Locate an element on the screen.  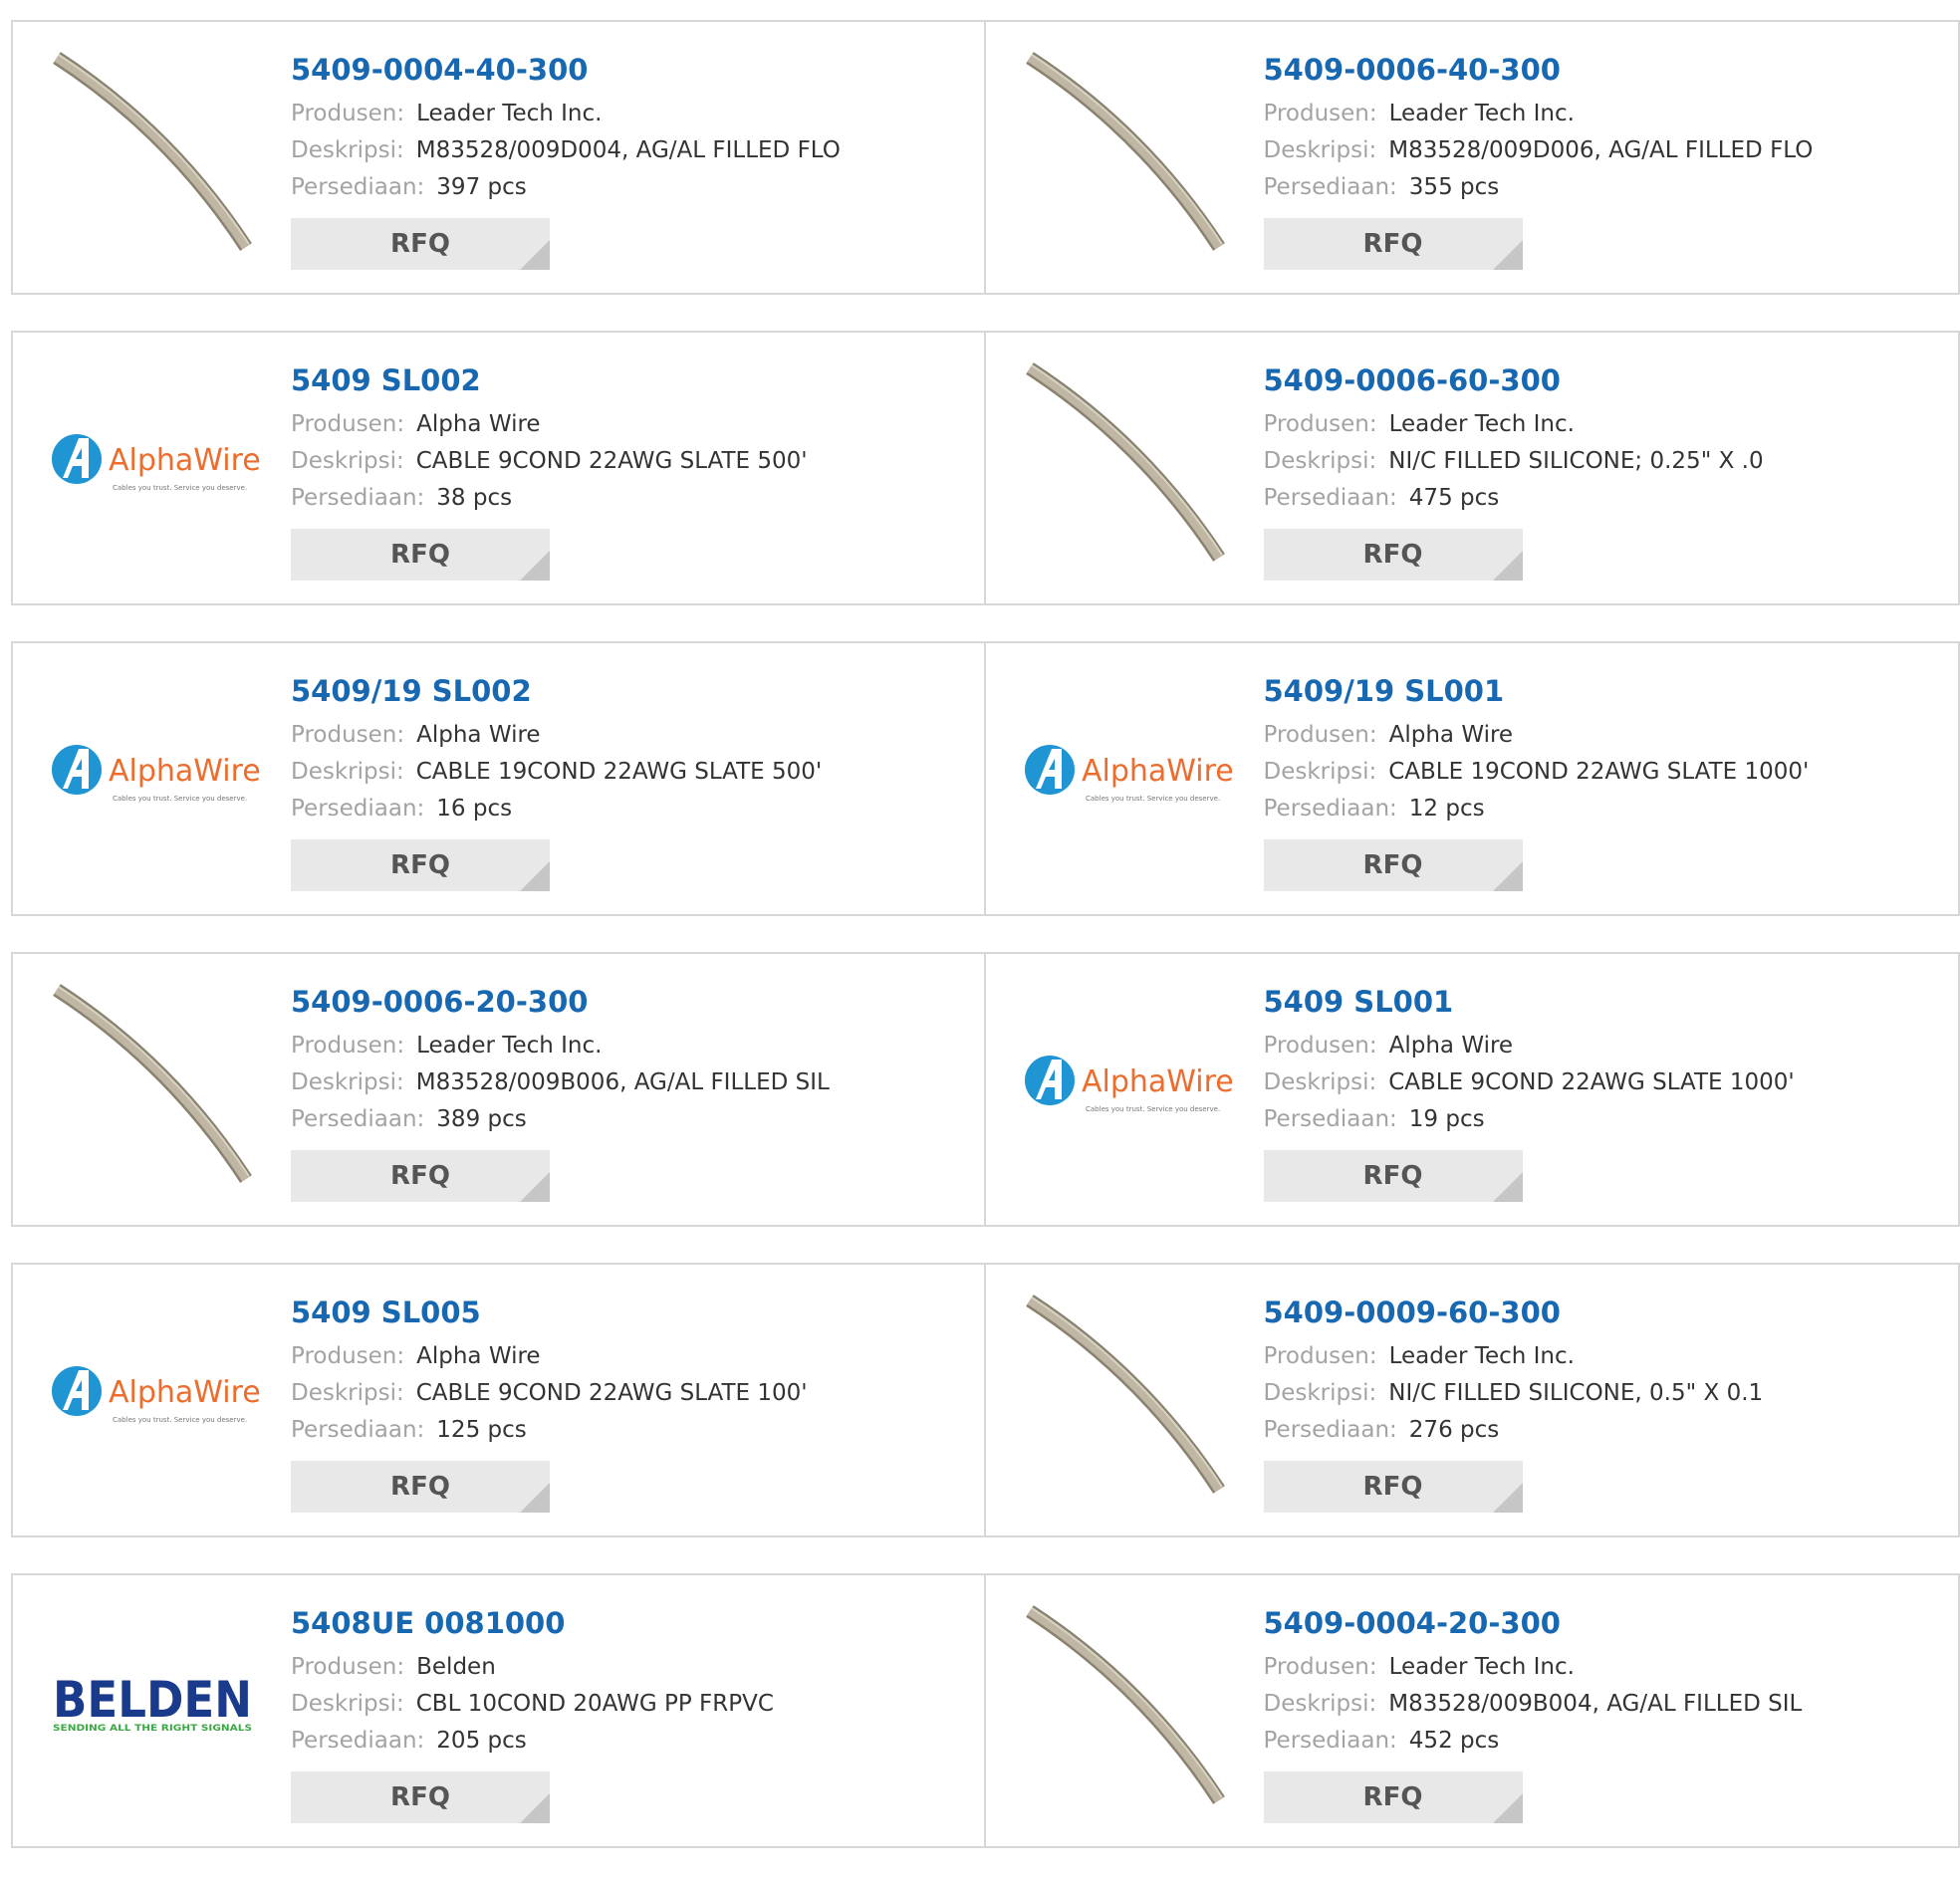
part-number-link: 5408UE 0081000 is located at coordinates (533, 1623).